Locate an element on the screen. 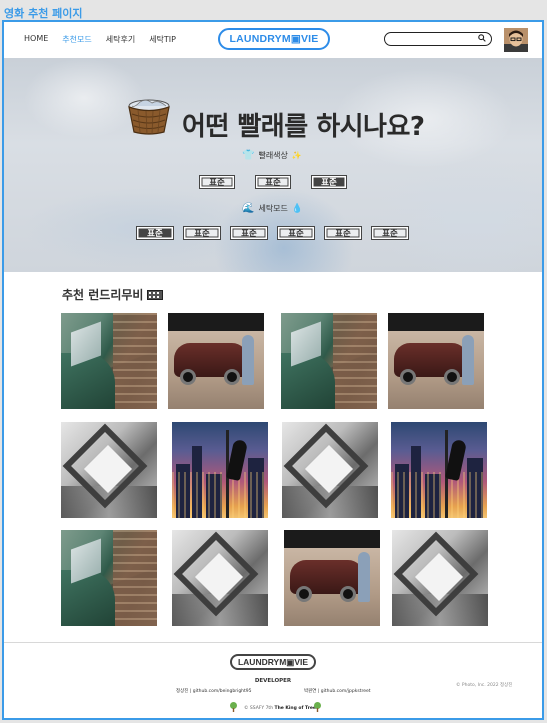 This screenshot has height=723, width=547. color-section-text: 빨래색상 is located at coordinates (273, 155).